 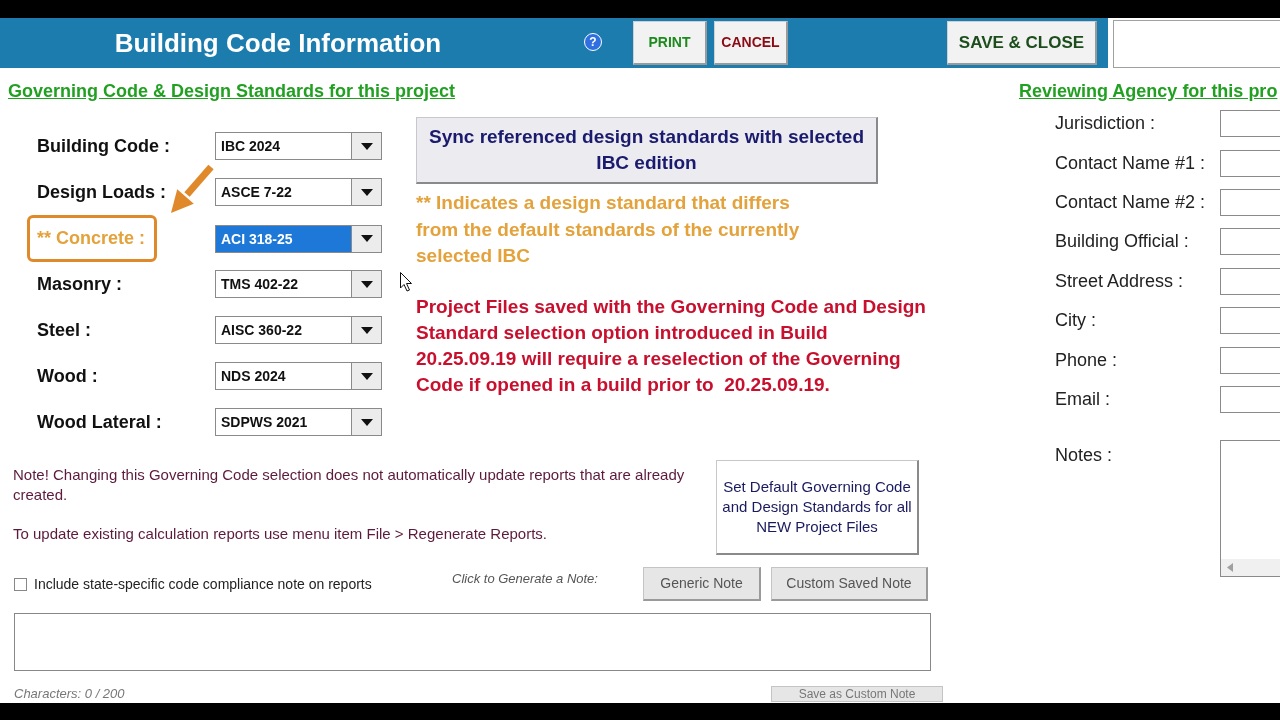 What do you see at coordinates (1122, 242) in the screenshot?
I see `field-label: Building Official :` at bounding box center [1122, 242].